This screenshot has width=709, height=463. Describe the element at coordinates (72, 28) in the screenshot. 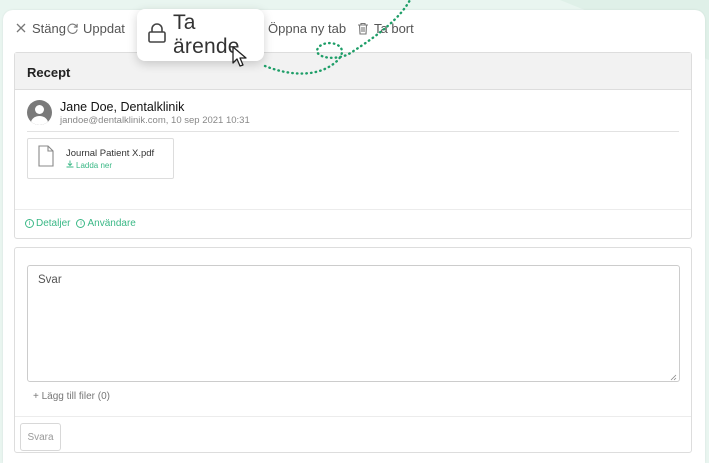

I see `refresh-icon` at that location.